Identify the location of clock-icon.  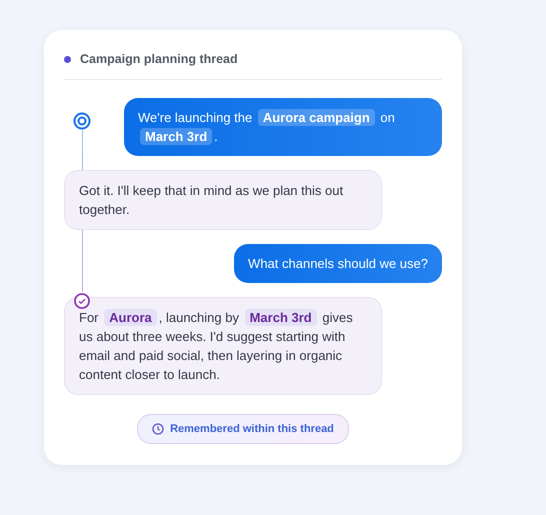
(158, 429).